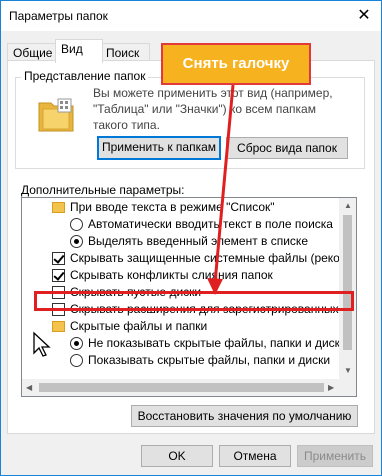  What do you see at coordinates (177, 456) in the screenshot?
I see `ok-button: OK` at bounding box center [177, 456].